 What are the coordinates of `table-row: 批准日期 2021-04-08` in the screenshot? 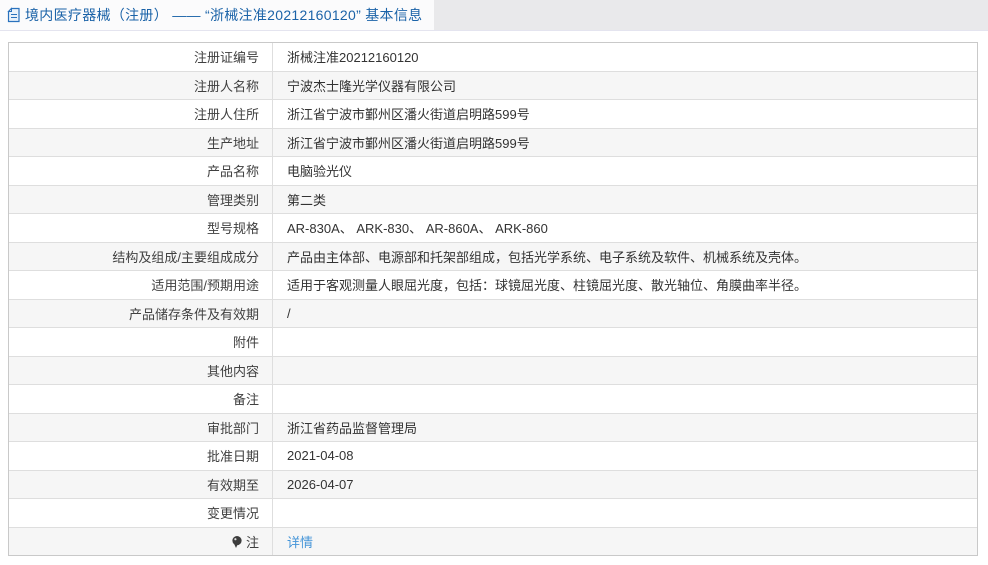 It's located at (493, 456).